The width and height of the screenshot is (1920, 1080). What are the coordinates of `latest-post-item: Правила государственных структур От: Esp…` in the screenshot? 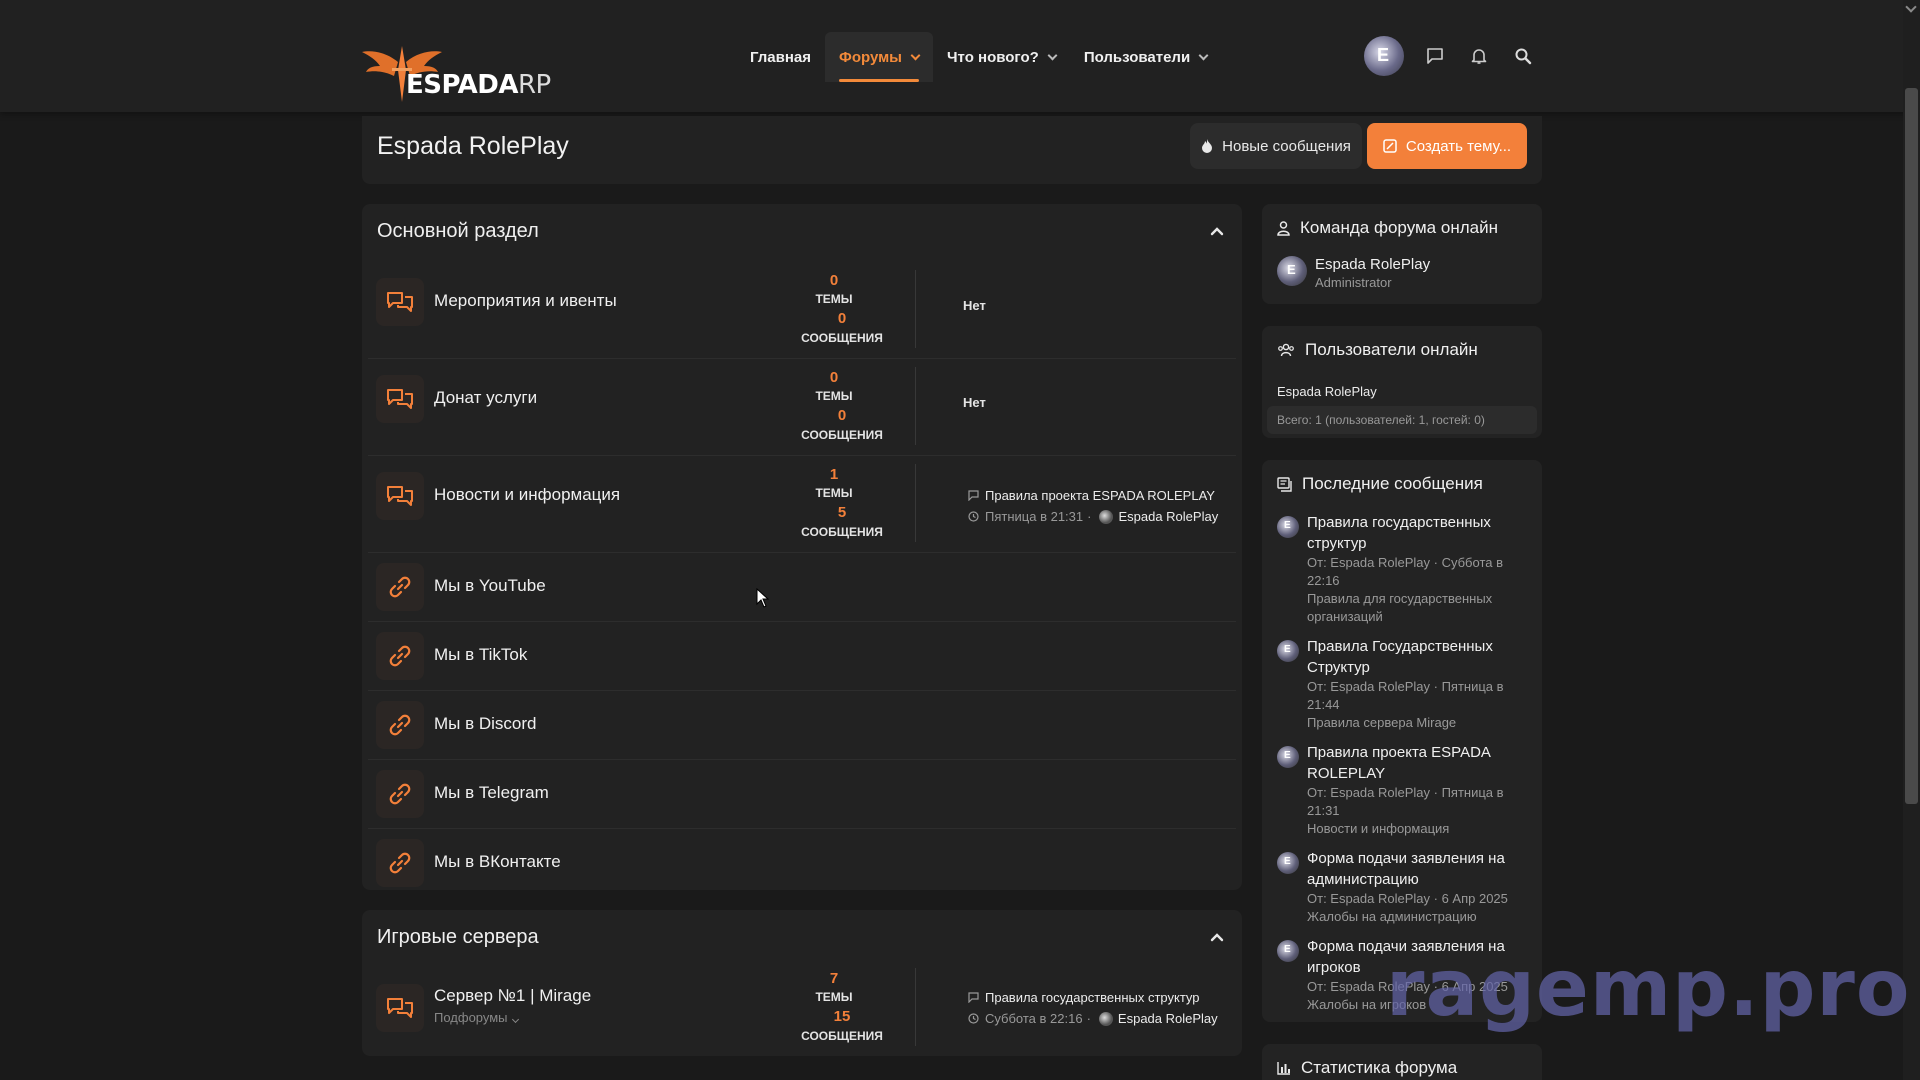 It's located at (1404, 569).